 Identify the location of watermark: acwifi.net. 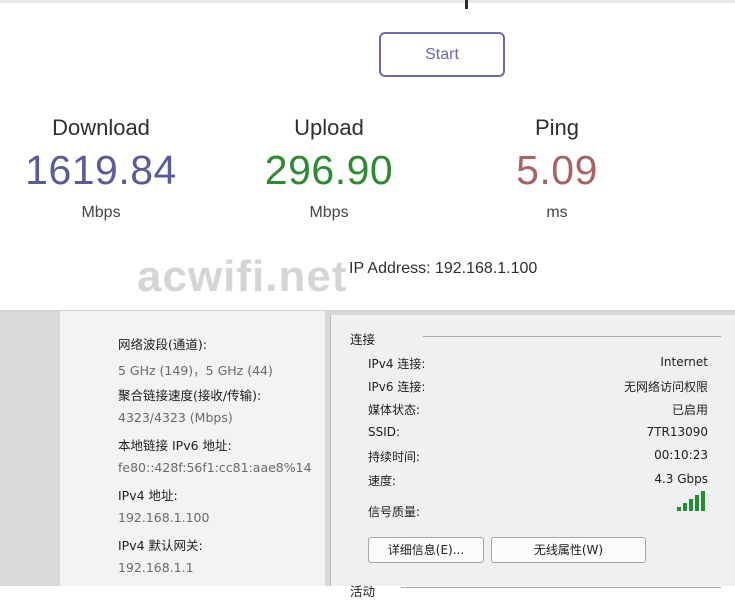
(242, 276).